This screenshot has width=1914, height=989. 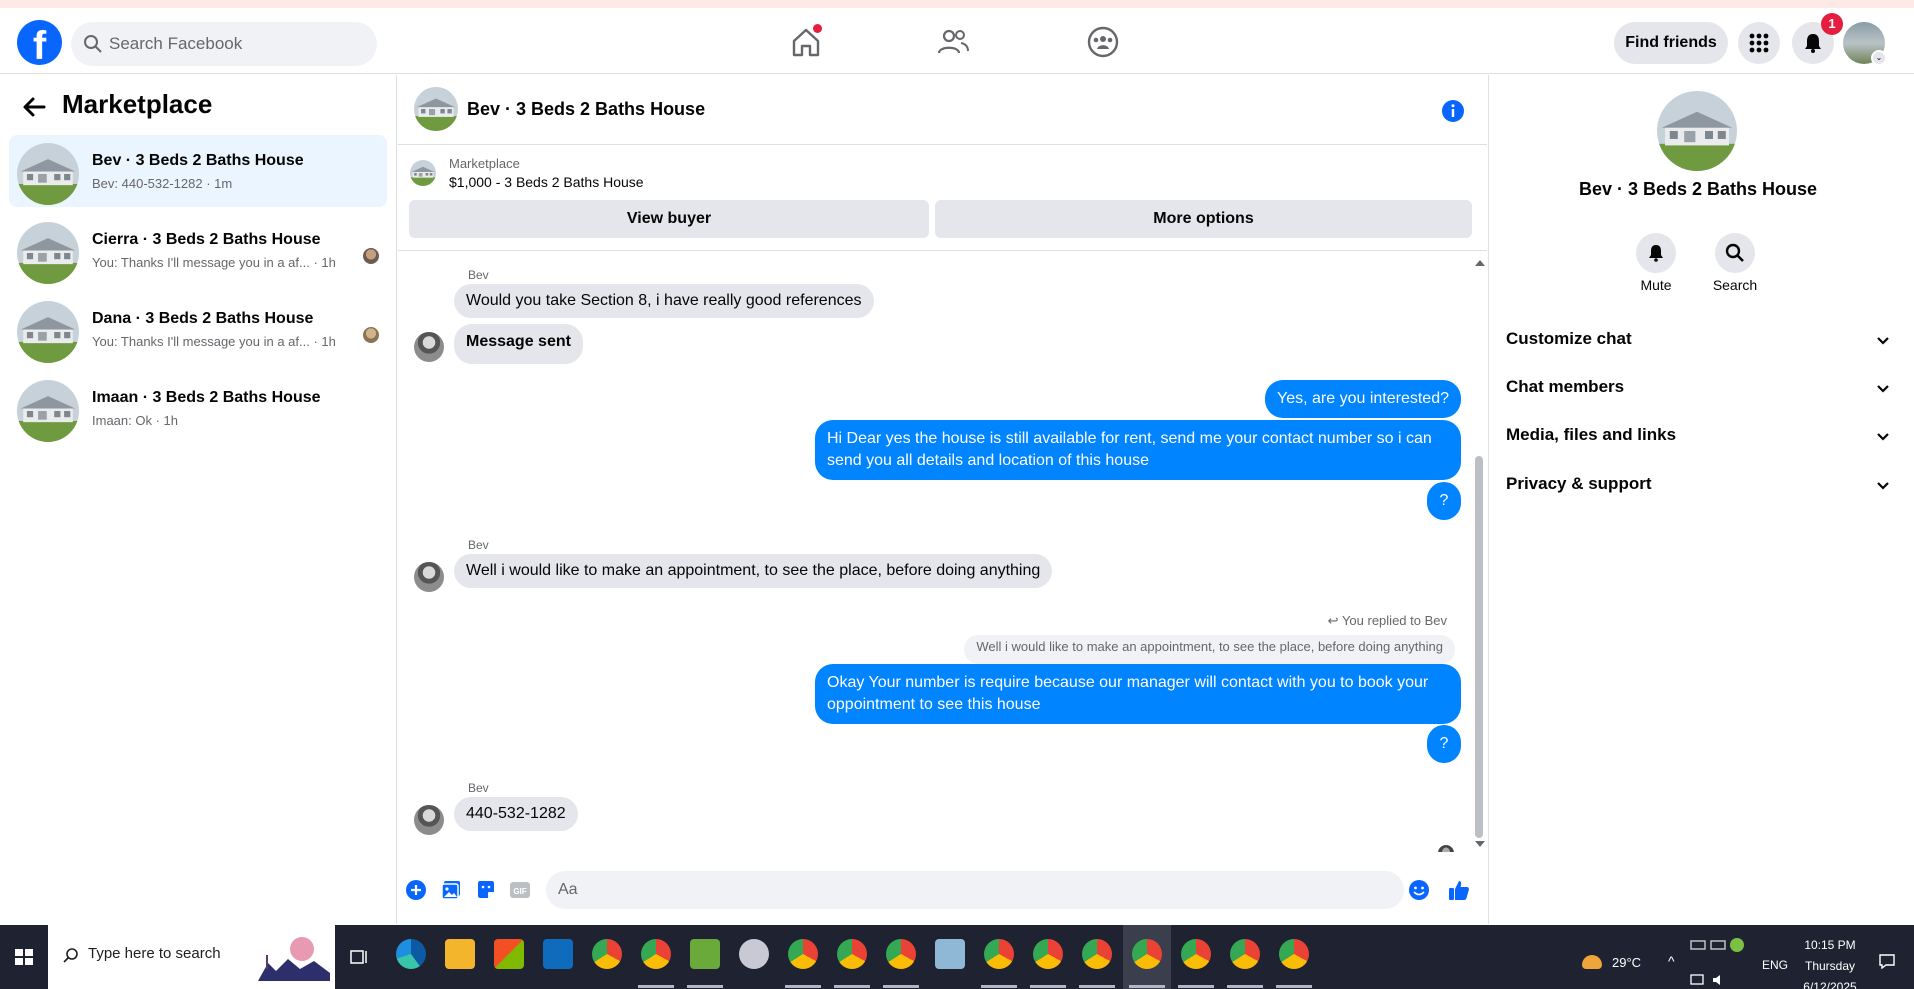 I want to click on chrome-window-icon-active, so click(x=1147, y=954).